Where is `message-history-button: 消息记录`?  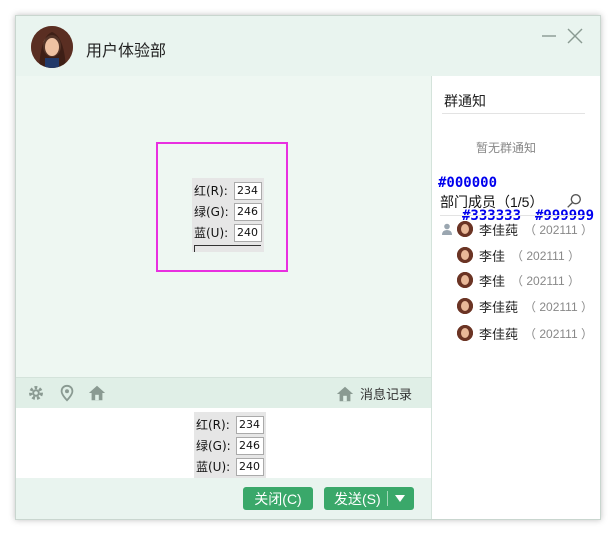
message-history-button: 消息记录 is located at coordinates (374, 393).